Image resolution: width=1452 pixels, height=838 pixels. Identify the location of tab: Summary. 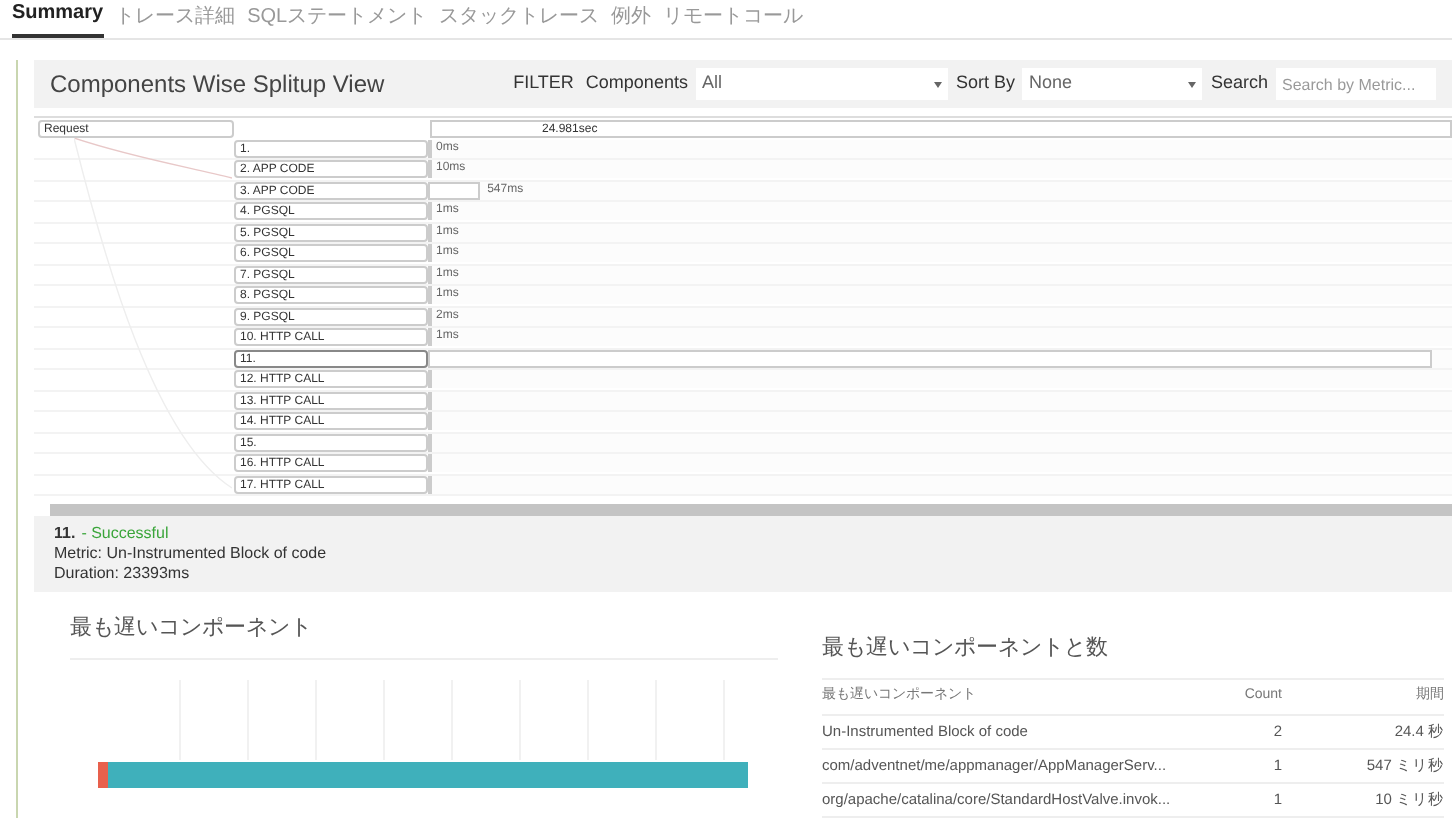
(58, 19).